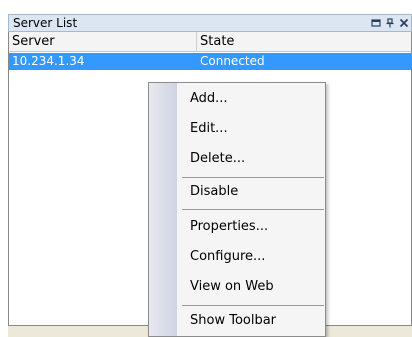 This screenshot has width=412, height=337. Describe the element at coordinates (376, 23) in the screenshot. I see `maximize-icon` at that location.